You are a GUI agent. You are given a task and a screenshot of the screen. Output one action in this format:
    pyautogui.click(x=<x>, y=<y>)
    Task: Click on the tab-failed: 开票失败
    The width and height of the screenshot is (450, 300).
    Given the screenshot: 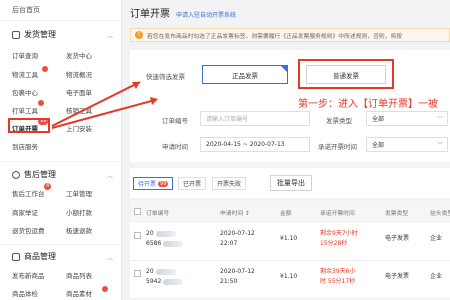 What is the action you would take?
    pyautogui.click(x=229, y=183)
    